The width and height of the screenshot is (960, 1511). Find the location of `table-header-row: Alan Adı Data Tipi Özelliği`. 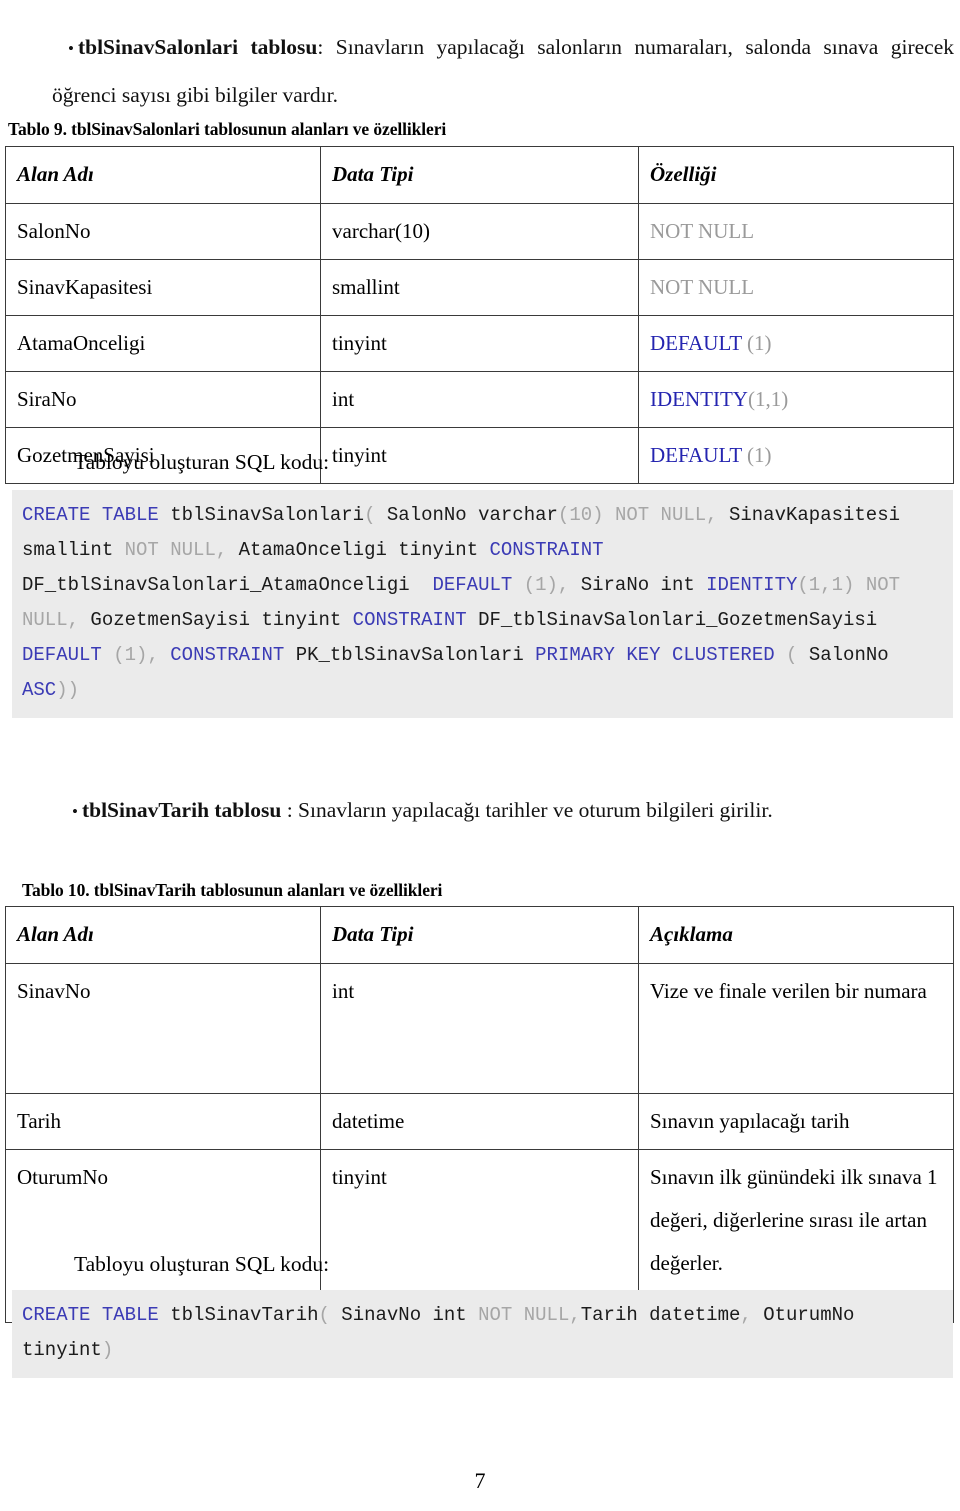

table-header-row: Alan Adı Data Tipi Özelliği is located at coordinates (479, 175).